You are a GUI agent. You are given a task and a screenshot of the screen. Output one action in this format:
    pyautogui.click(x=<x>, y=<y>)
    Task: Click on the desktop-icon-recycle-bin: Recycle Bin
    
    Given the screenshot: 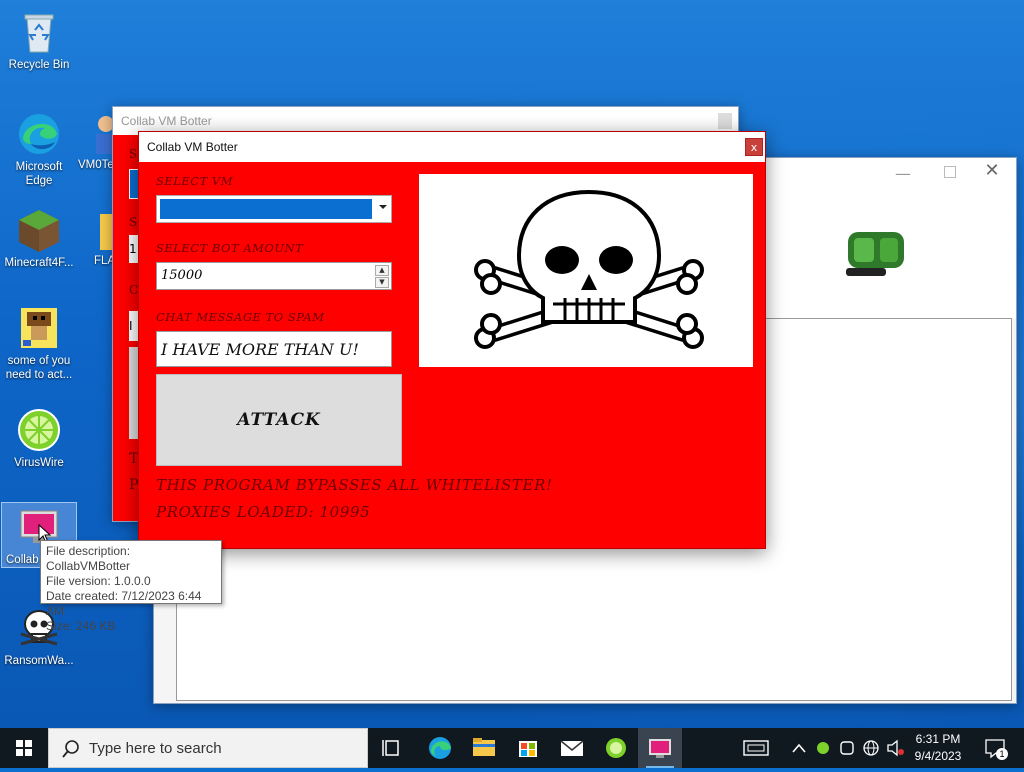 What is the action you would take?
    pyautogui.click(x=39, y=40)
    